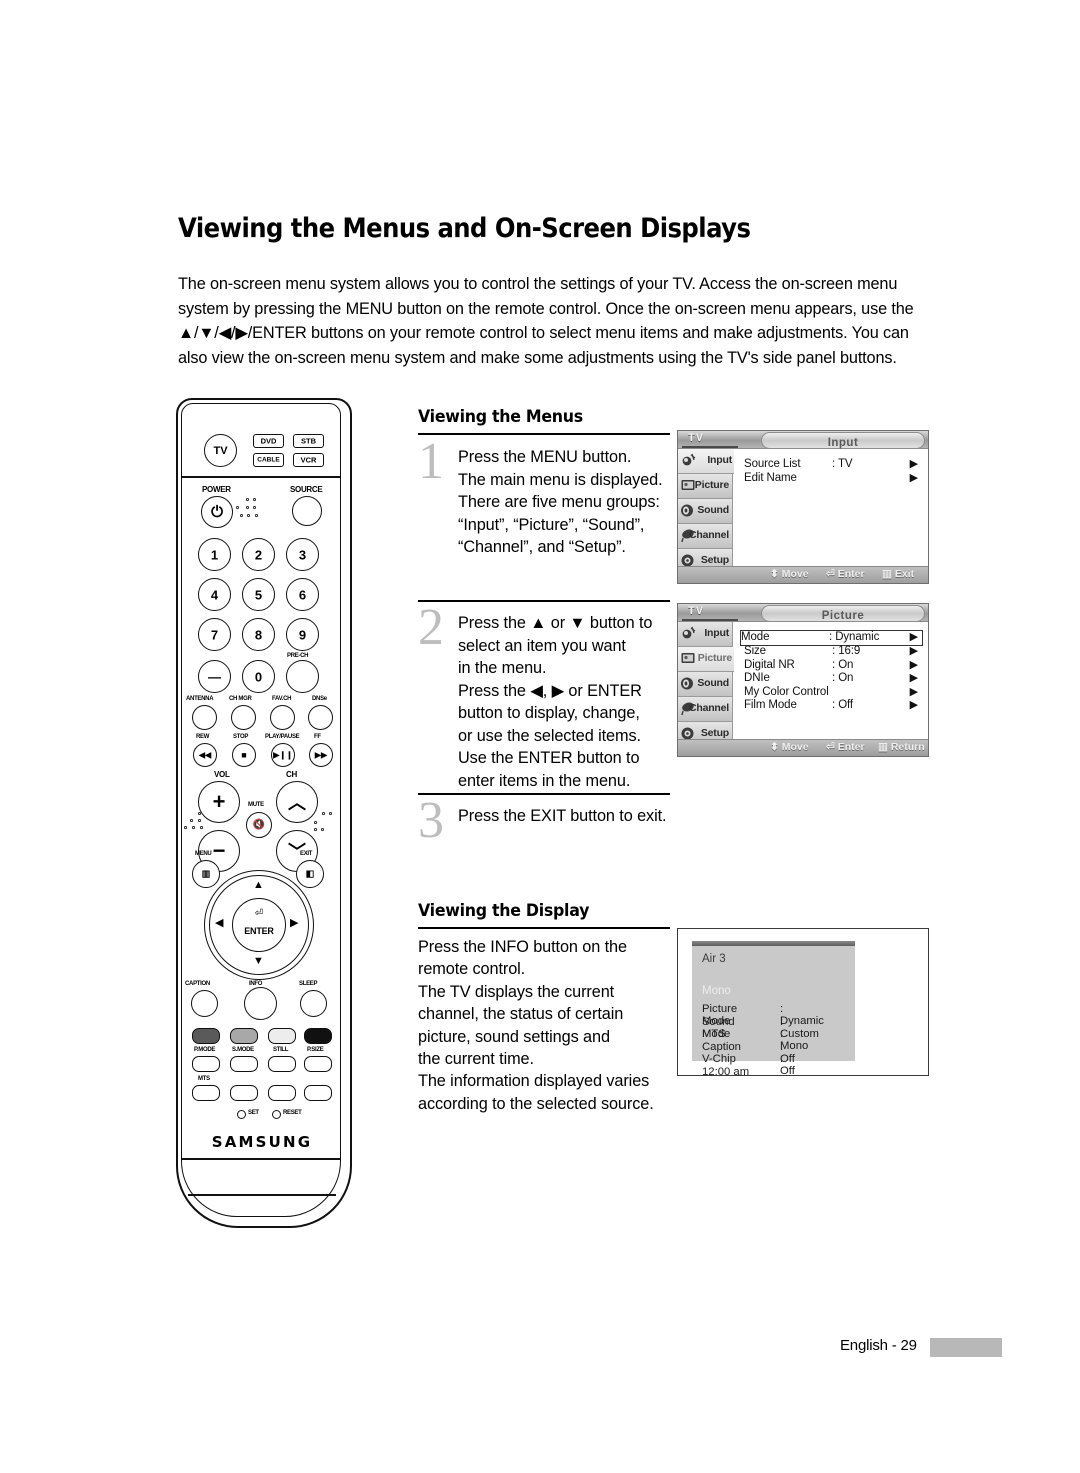 This screenshot has height=1473, width=1080. I want to click on remote-button-psize, so click(318, 1064).